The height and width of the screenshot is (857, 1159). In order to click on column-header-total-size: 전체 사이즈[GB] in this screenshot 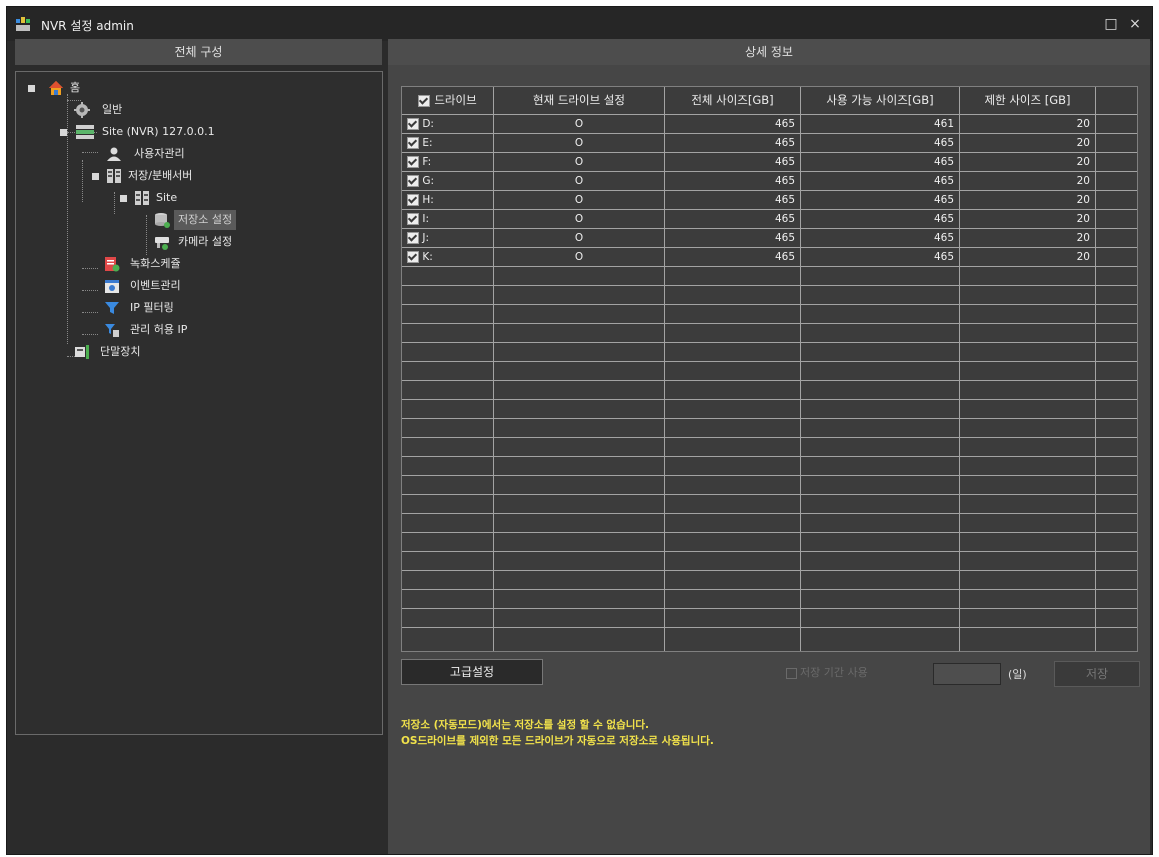, I will do `click(732, 100)`.